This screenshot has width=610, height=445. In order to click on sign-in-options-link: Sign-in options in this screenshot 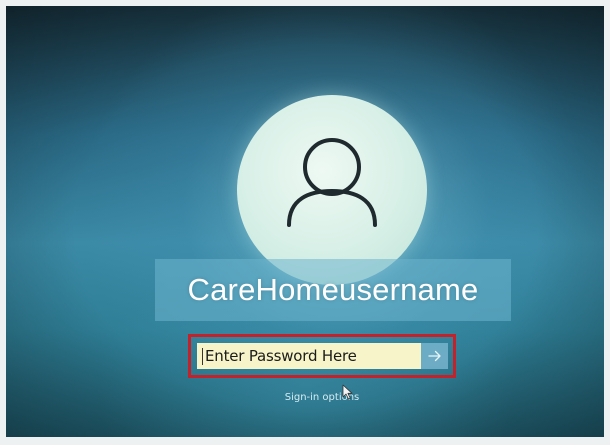, I will do `click(322, 397)`.